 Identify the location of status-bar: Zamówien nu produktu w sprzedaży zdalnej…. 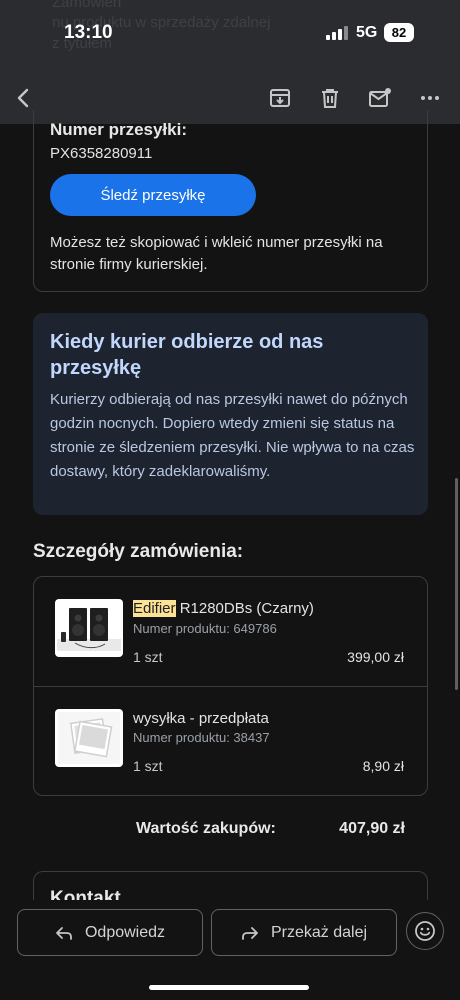
(230, 36).